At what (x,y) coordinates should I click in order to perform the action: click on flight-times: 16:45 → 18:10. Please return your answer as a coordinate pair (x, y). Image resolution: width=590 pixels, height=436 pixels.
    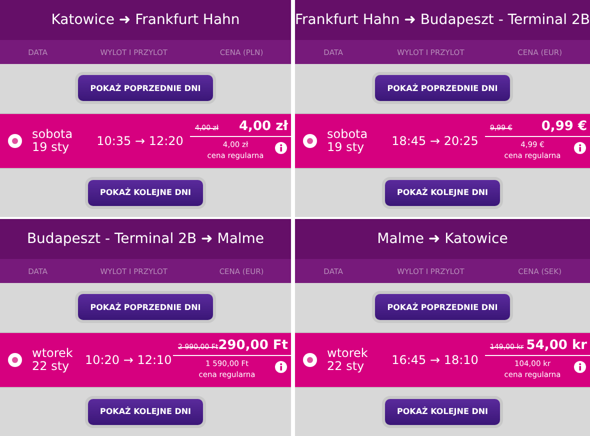
    Looking at the image, I should click on (435, 359).